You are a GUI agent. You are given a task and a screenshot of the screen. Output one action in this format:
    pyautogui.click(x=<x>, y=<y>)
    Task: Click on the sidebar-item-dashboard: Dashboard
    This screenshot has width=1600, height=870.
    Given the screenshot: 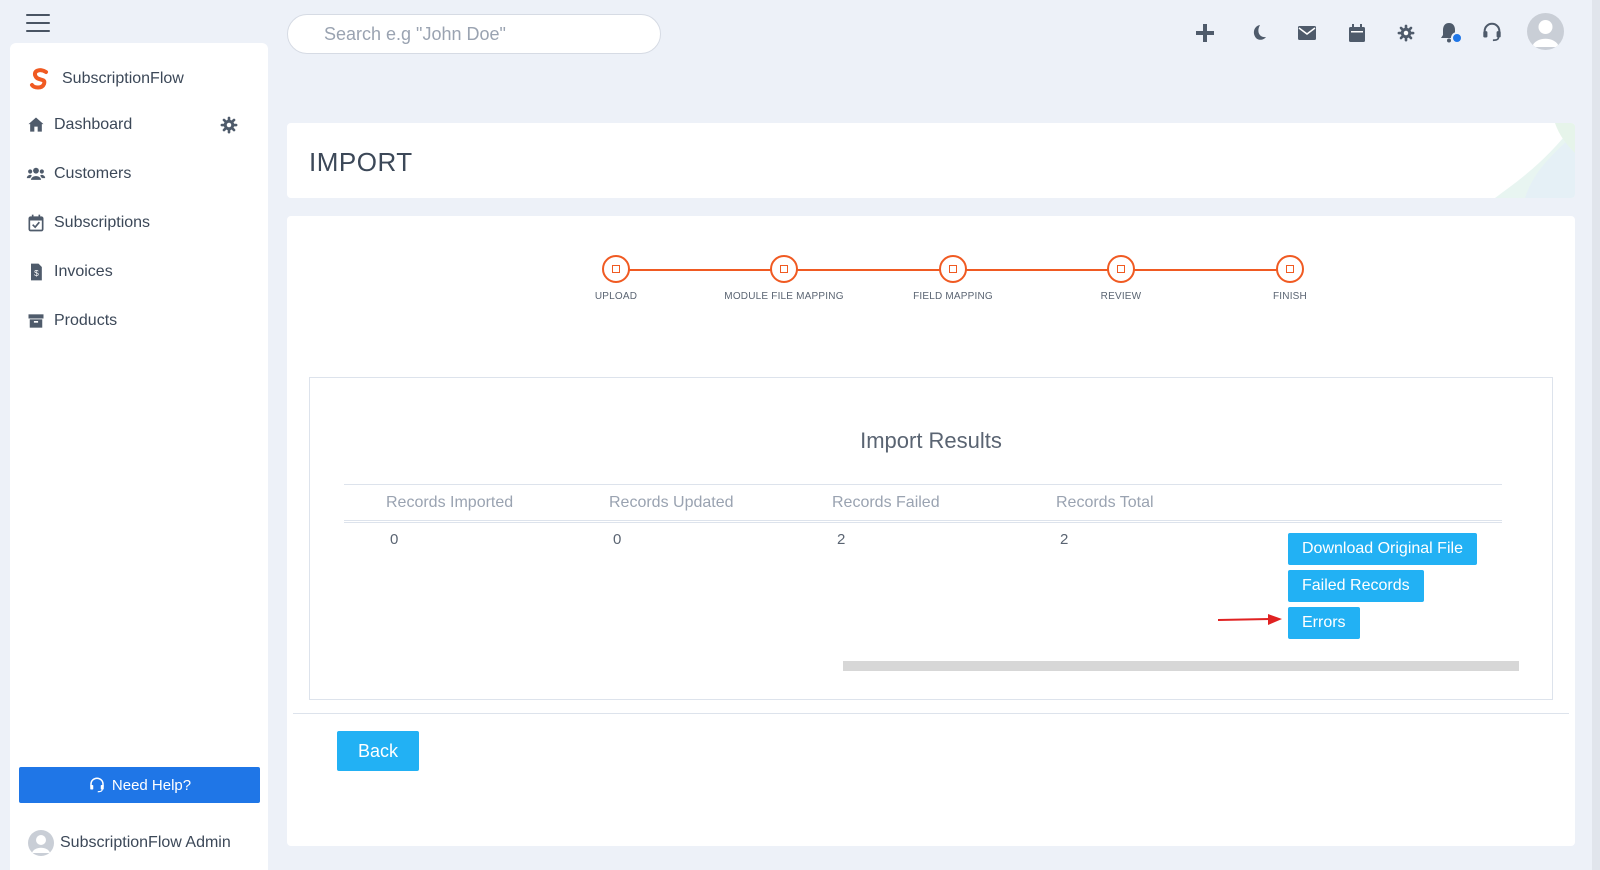 What is the action you would take?
    pyautogui.click(x=79, y=125)
    